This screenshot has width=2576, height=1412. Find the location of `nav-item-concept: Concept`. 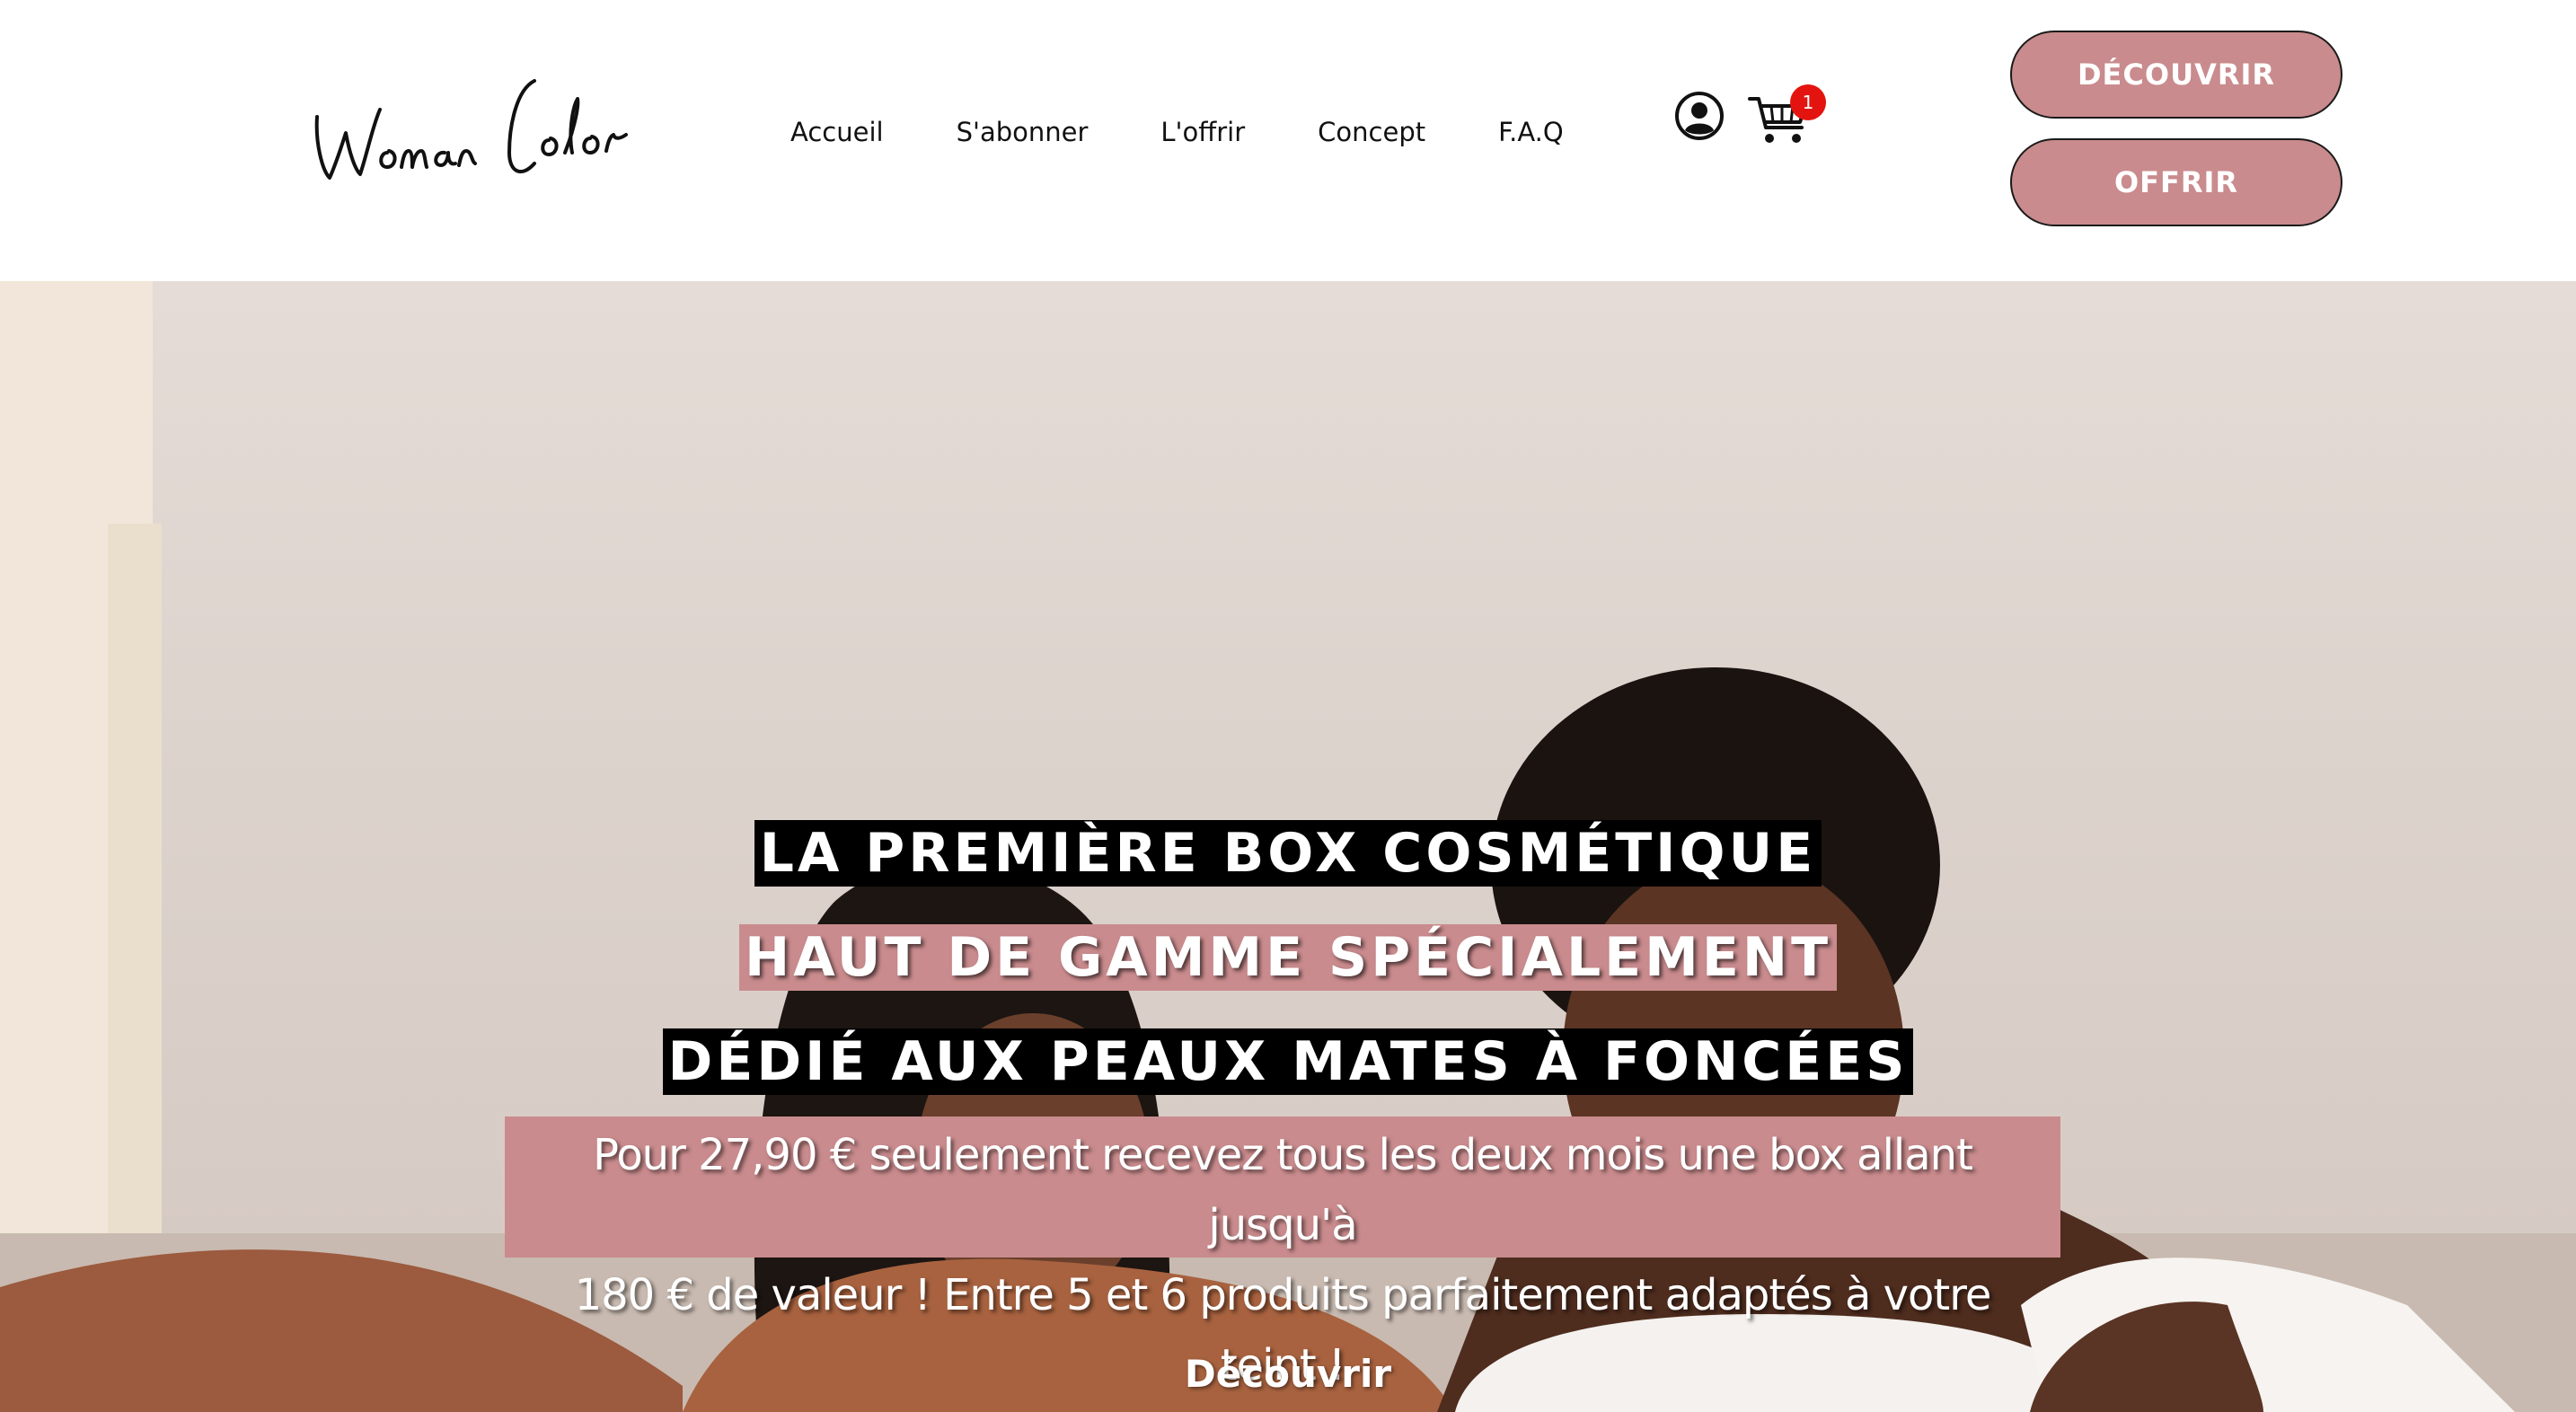

nav-item-concept: Concept is located at coordinates (1371, 132).